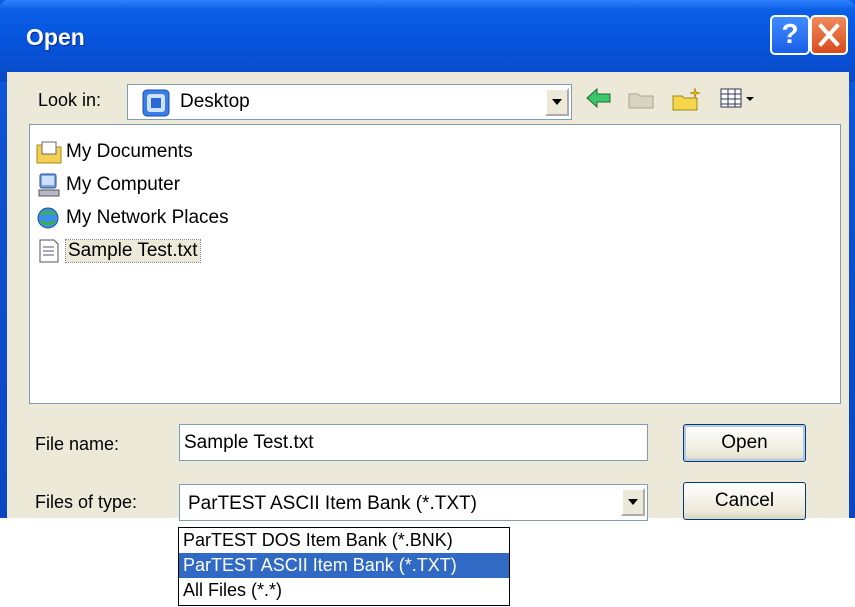  I want to click on help-button: ?, so click(790, 35).